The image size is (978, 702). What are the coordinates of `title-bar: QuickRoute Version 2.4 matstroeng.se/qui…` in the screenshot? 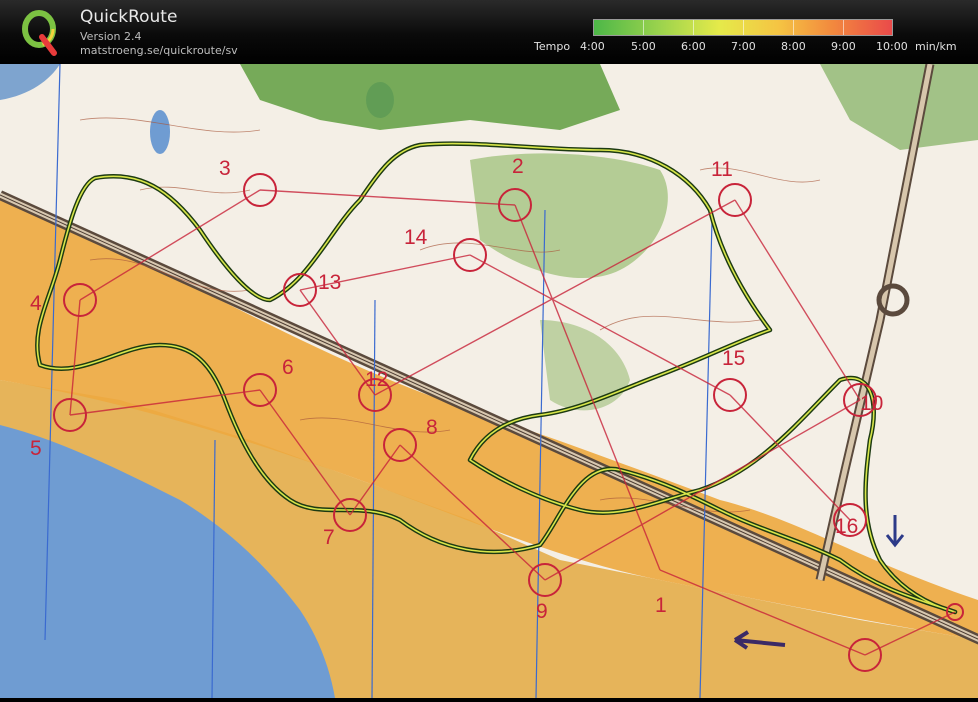 It's located at (489, 32).